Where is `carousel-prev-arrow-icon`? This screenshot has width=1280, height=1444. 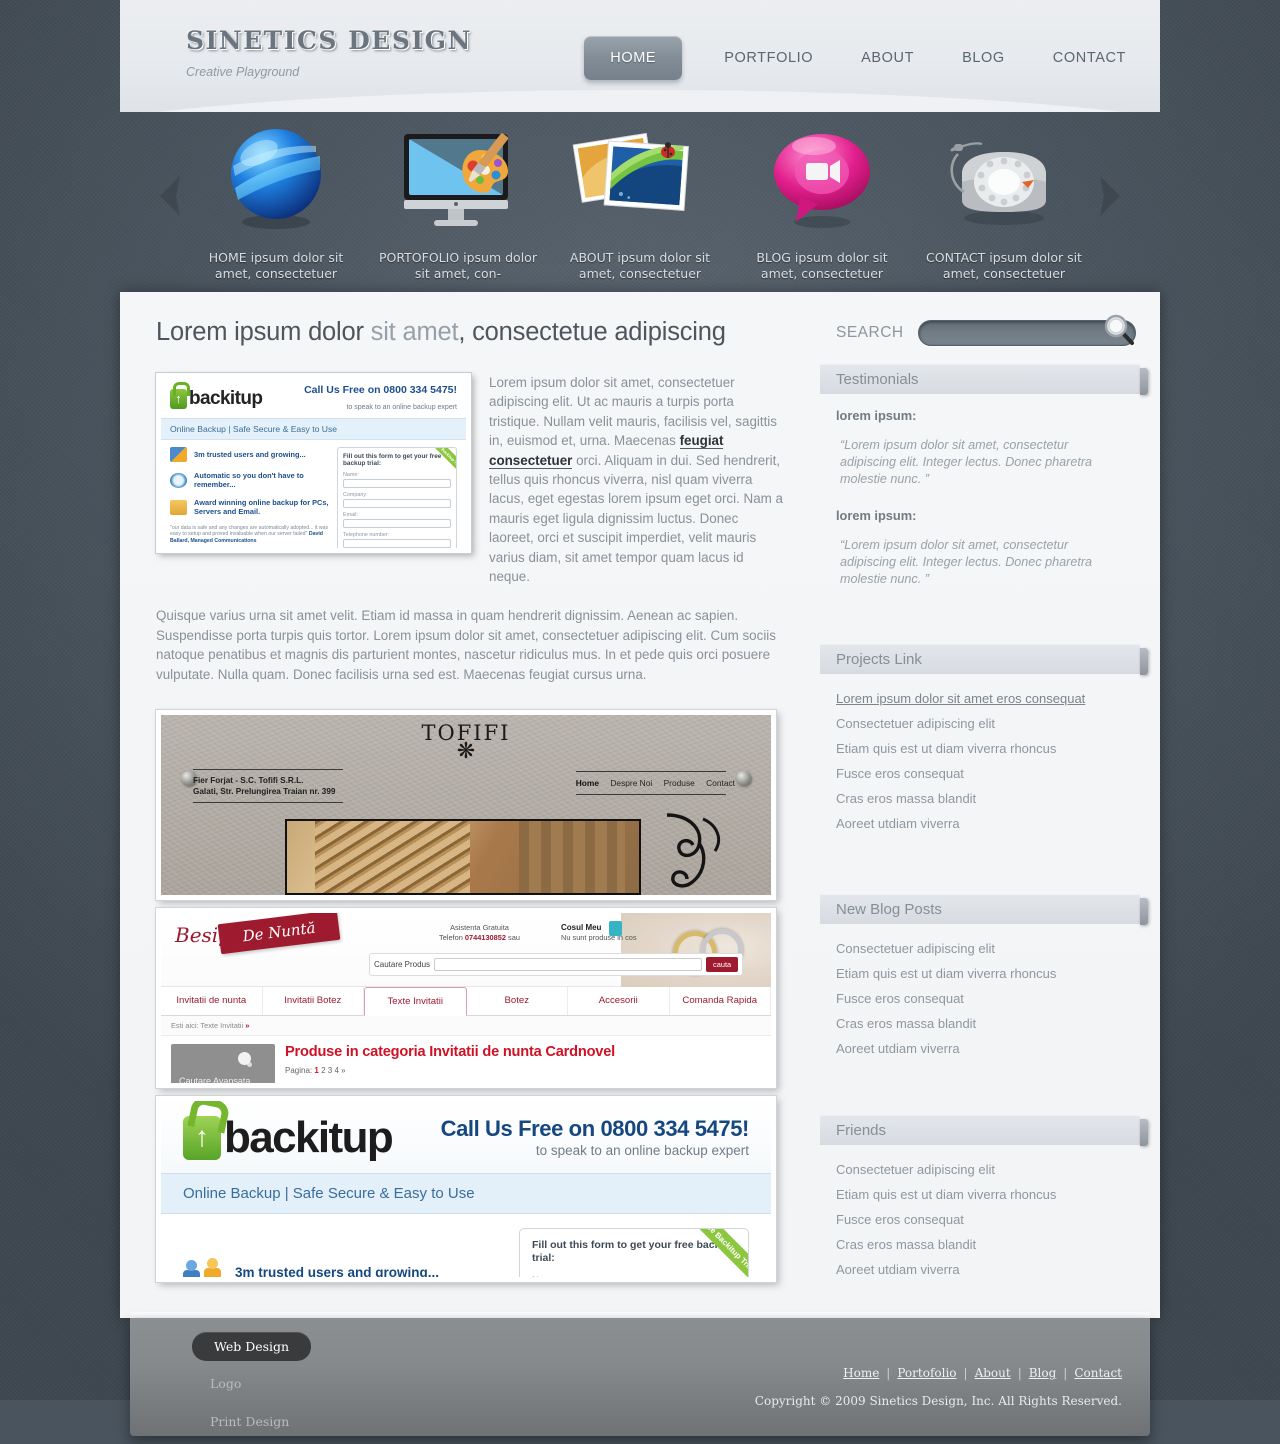 carousel-prev-arrow-icon is located at coordinates (171, 196).